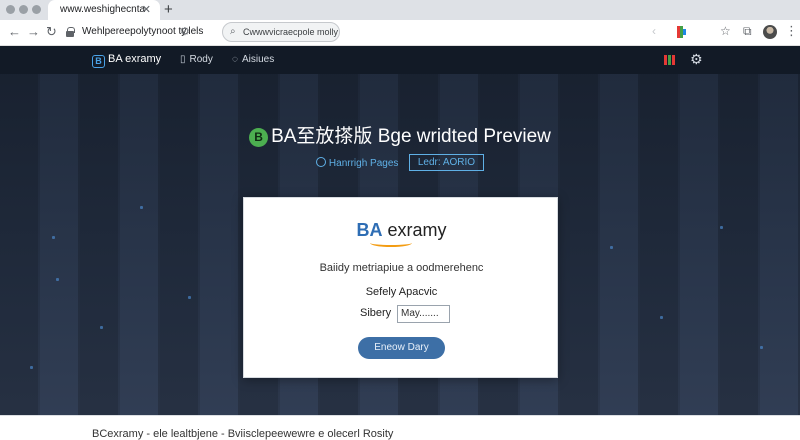  I want to click on star-icon: ☆, so click(725, 31).